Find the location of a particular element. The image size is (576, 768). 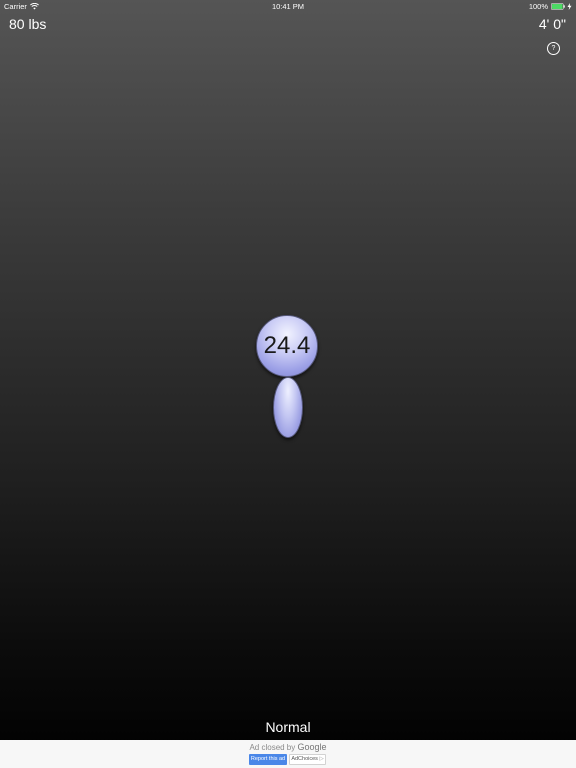

charging-bolt-icon is located at coordinates (569, 6).